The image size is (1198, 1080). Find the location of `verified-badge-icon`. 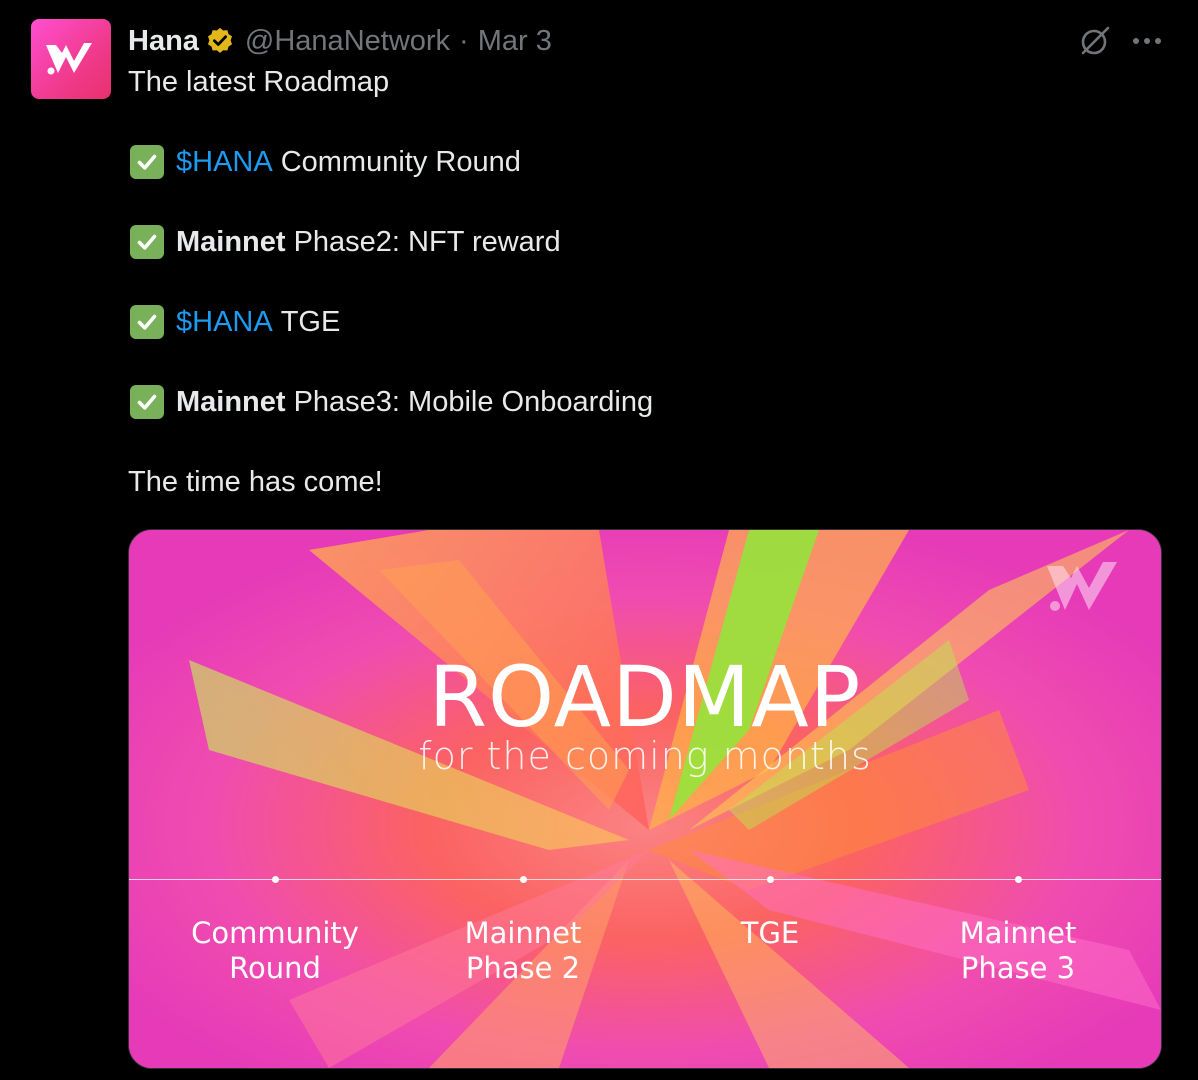

verified-badge-icon is located at coordinates (220, 41).